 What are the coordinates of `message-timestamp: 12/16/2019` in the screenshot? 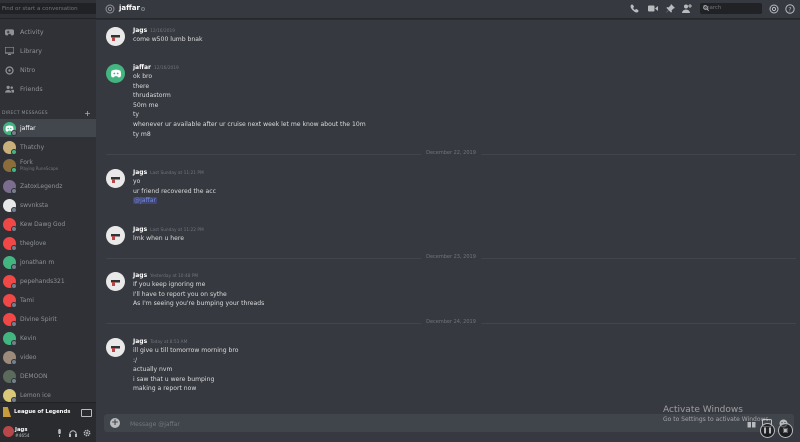 It's located at (162, 31).